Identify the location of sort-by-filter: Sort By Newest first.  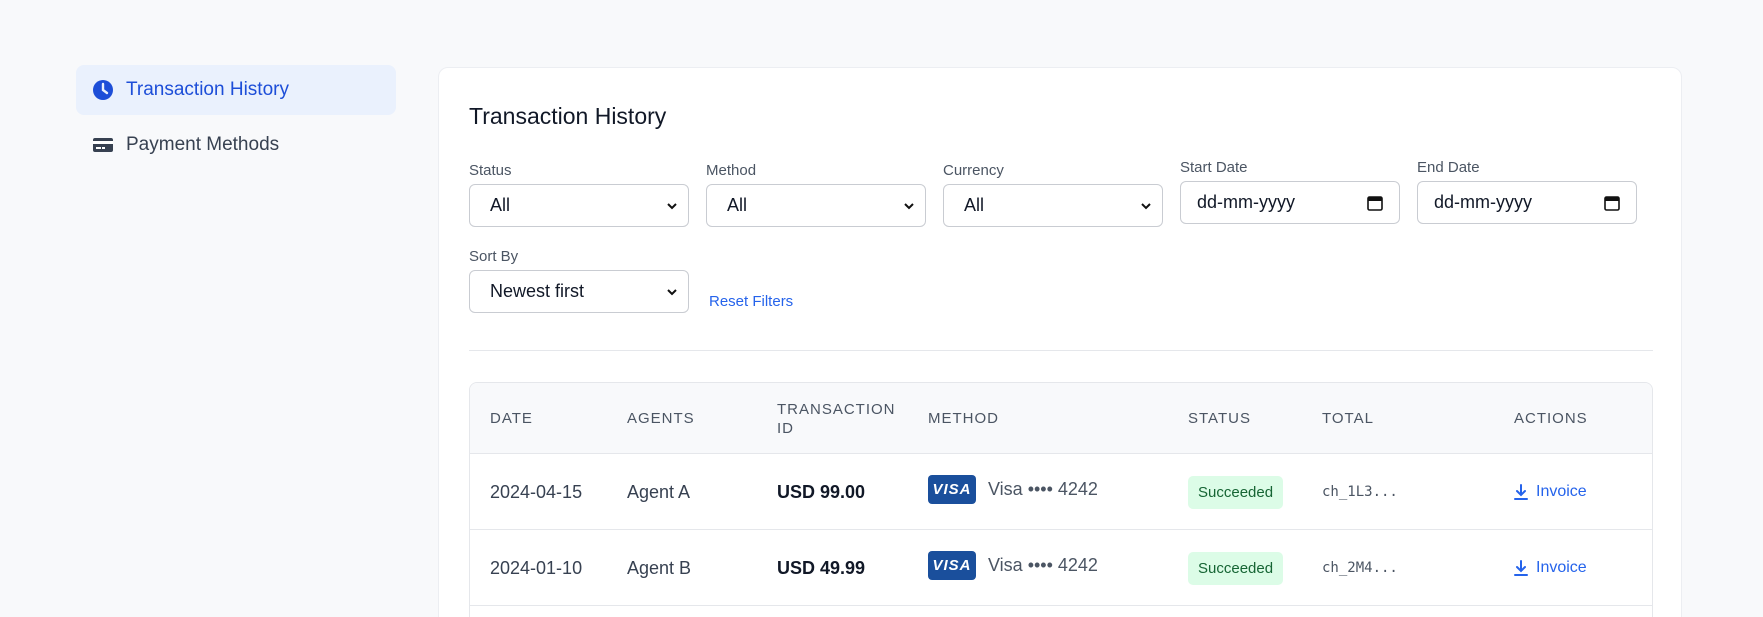
(579, 280).